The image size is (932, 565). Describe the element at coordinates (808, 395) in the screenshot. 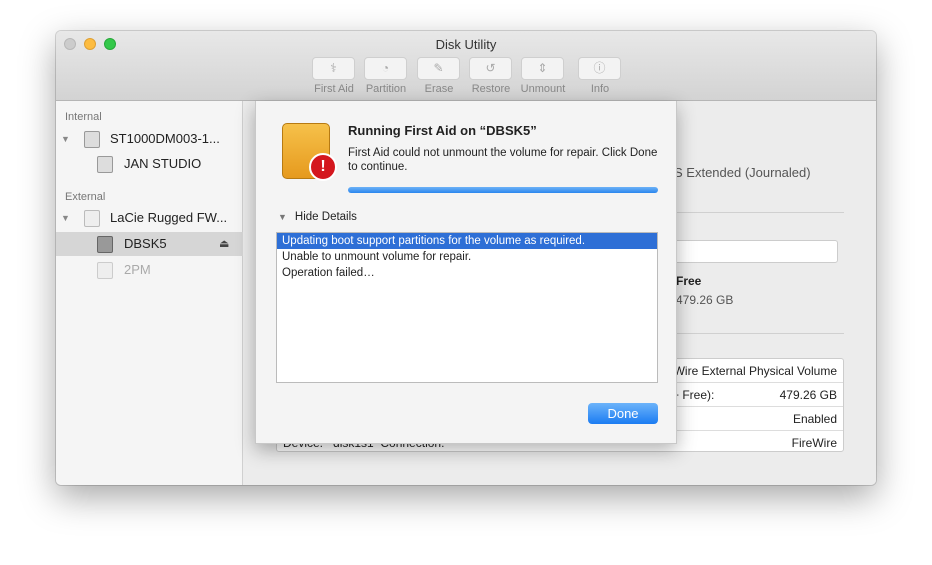

I see `info-value: 479.26 GB` at that location.